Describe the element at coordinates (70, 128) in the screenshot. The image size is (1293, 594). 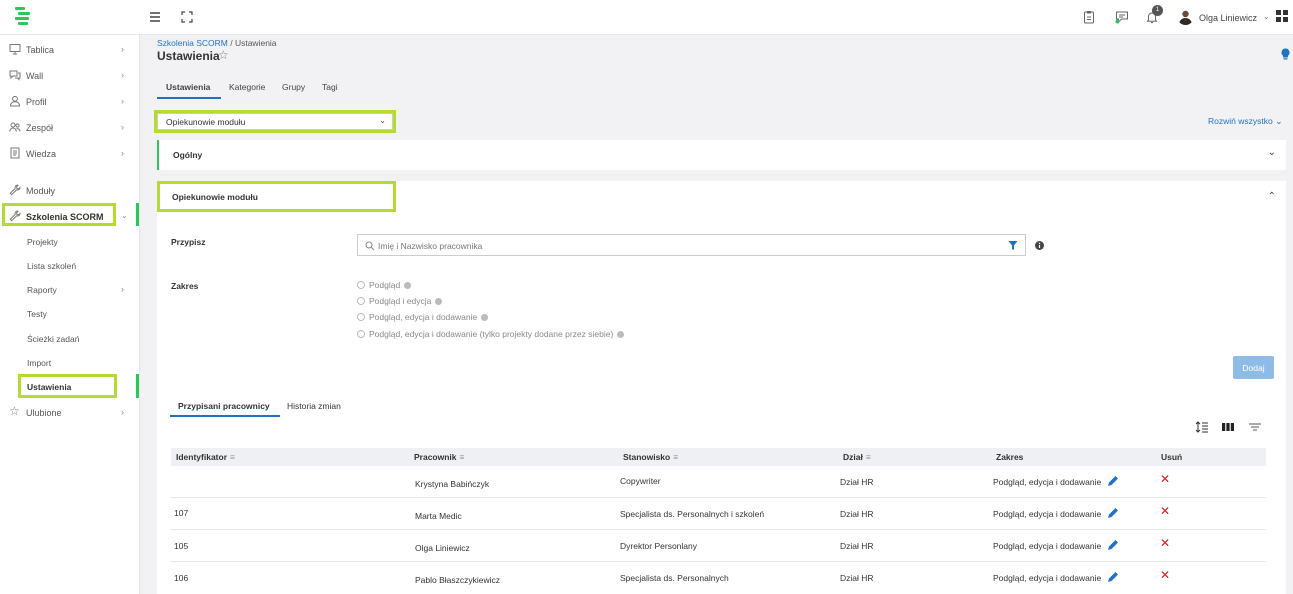
I see `sidebar-item-zespol: Zespół ›` at that location.